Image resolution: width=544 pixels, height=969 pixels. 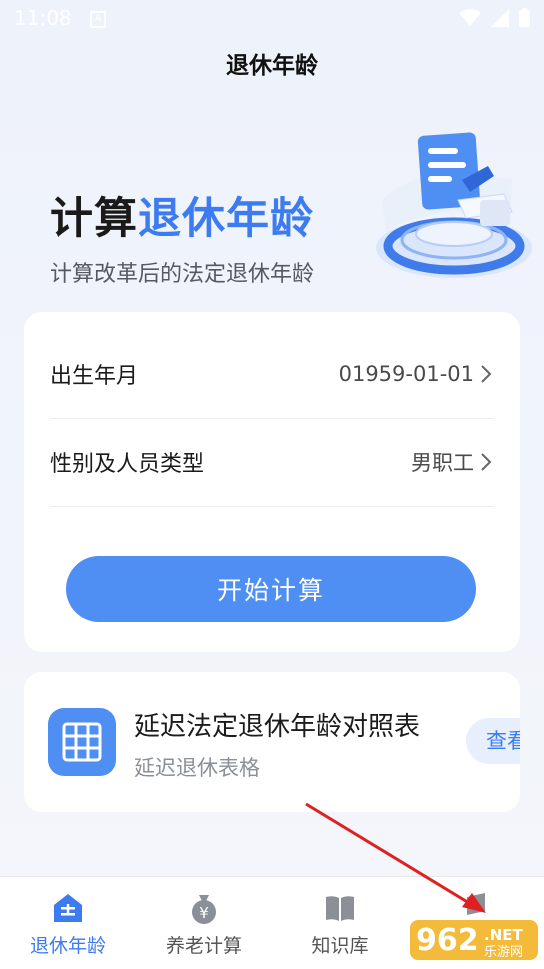 What do you see at coordinates (340, 923) in the screenshot?
I see `tab-knowledge-base: 知识库` at bounding box center [340, 923].